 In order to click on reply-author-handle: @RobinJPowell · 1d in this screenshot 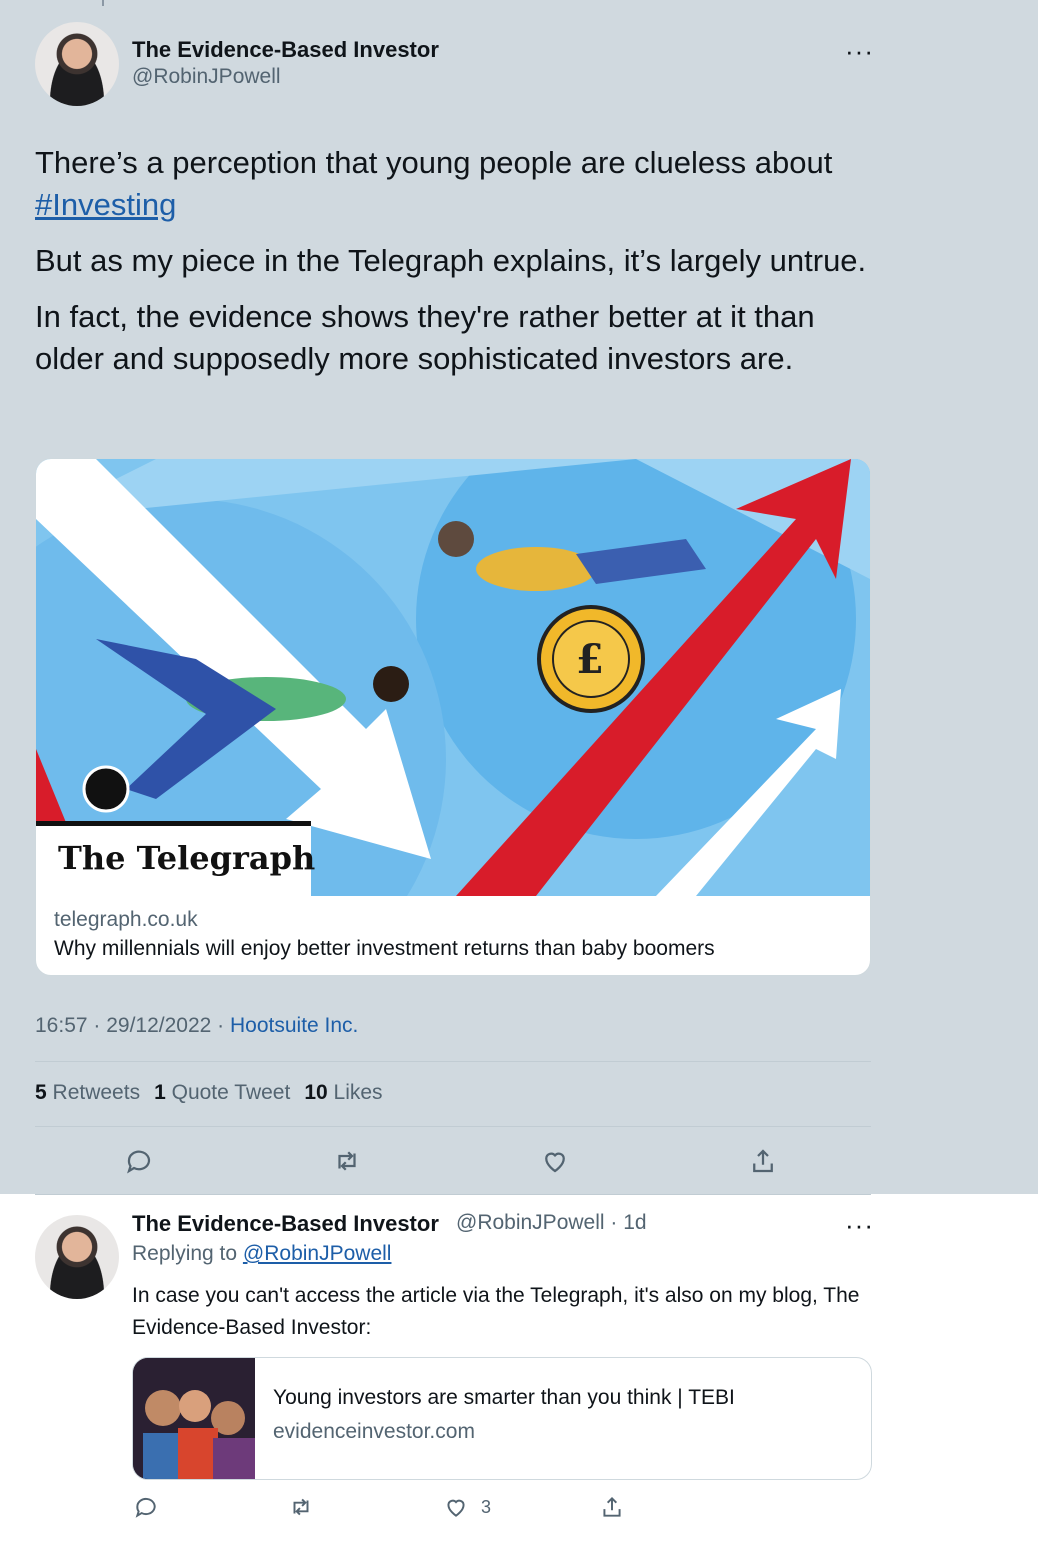, I will do `click(551, 1223)`.